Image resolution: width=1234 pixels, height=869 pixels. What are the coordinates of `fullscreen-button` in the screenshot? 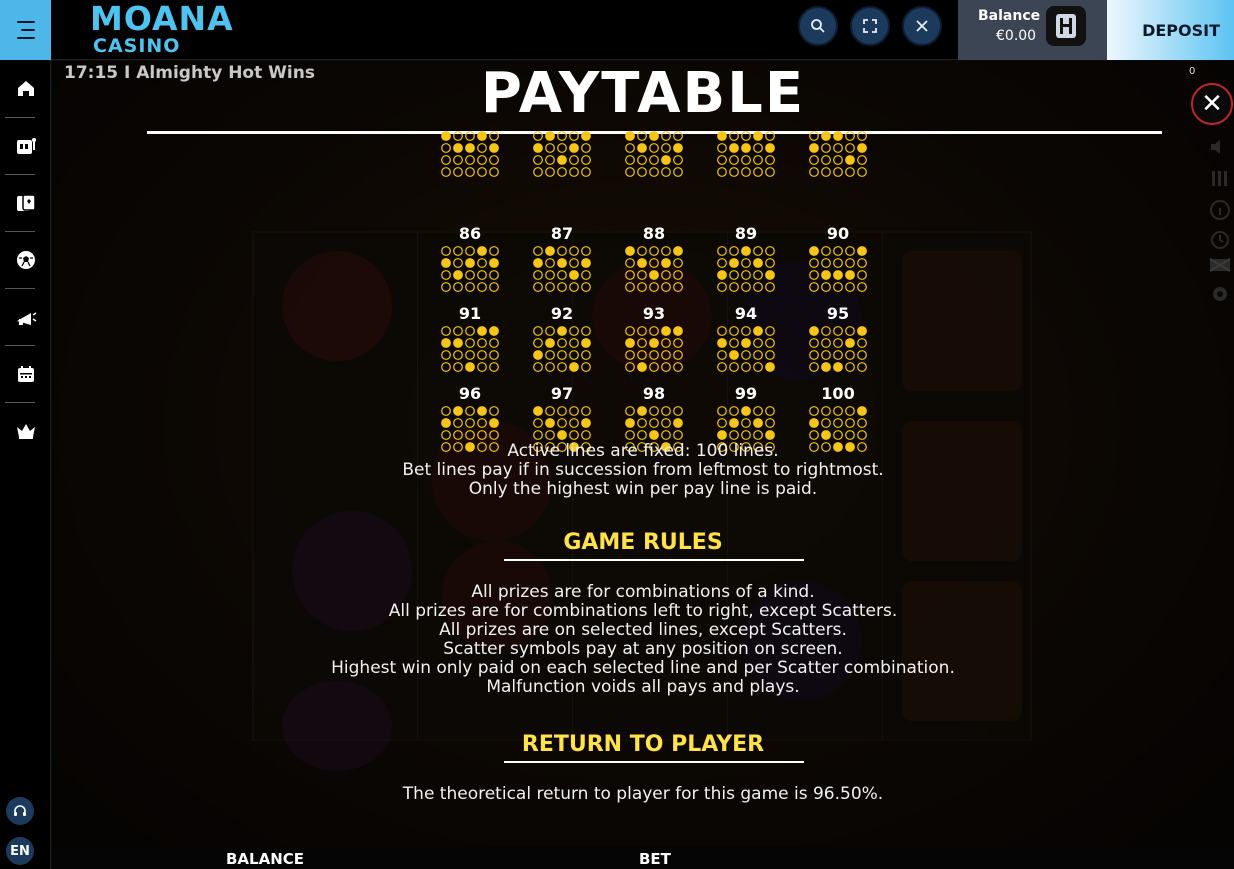 It's located at (870, 26).